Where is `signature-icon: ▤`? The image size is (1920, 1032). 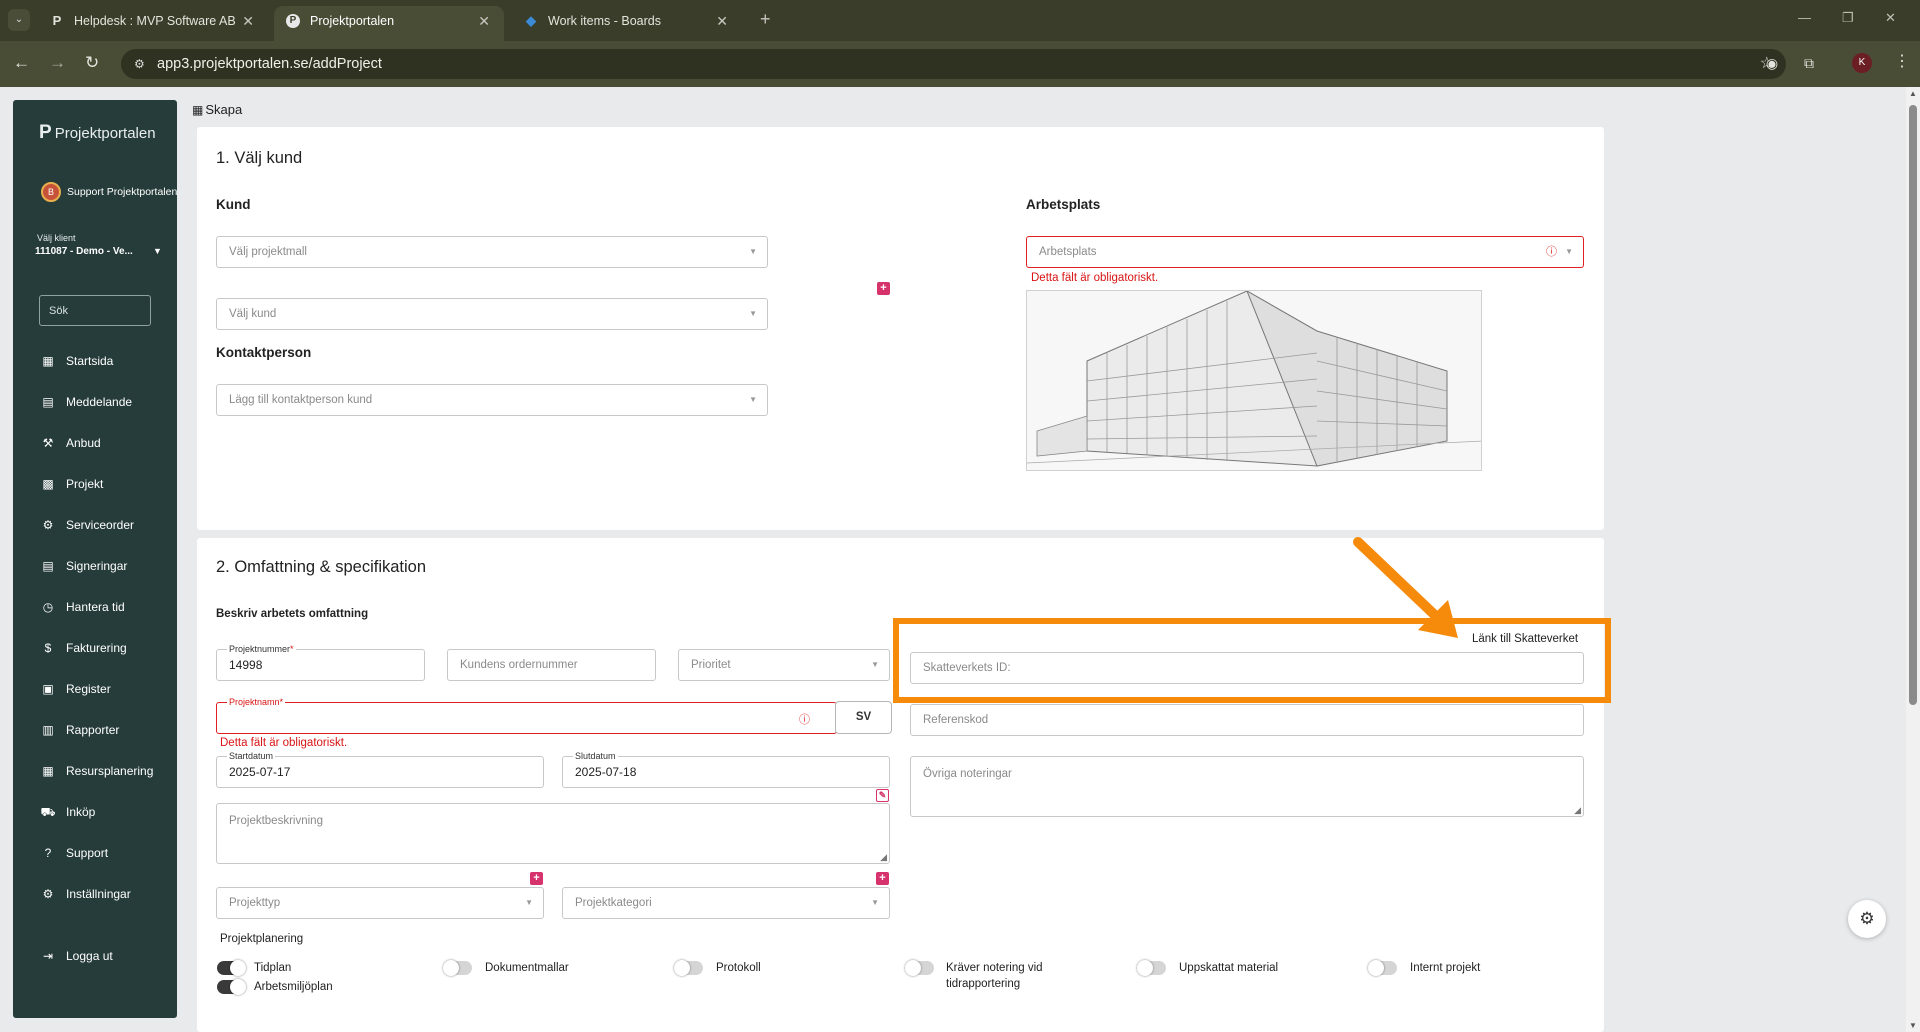 signature-icon: ▤ is located at coordinates (48, 566).